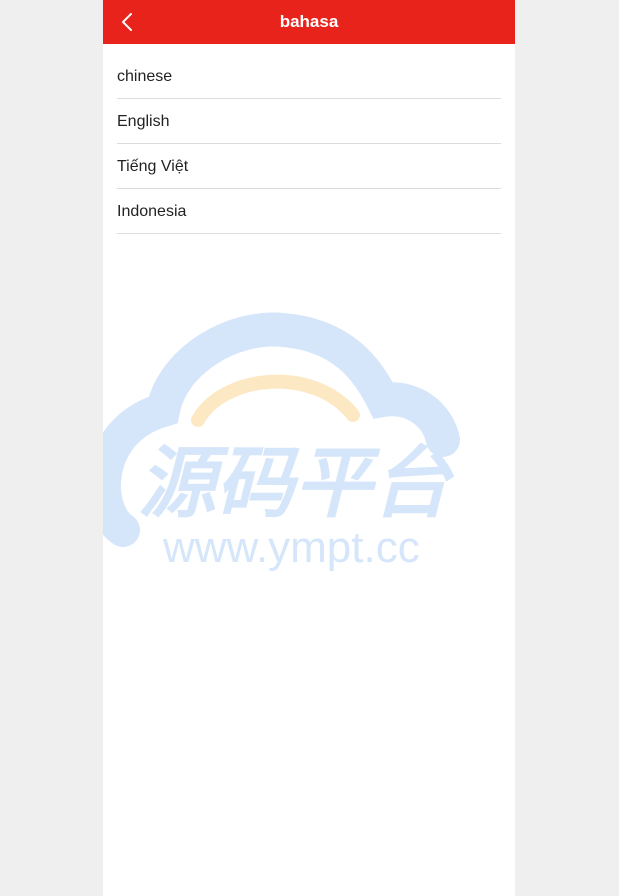  What do you see at coordinates (309, 166) in the screenshot?
I see `language-option-vietnamese: Tiếng Việt` at bounding box center [309, 166].